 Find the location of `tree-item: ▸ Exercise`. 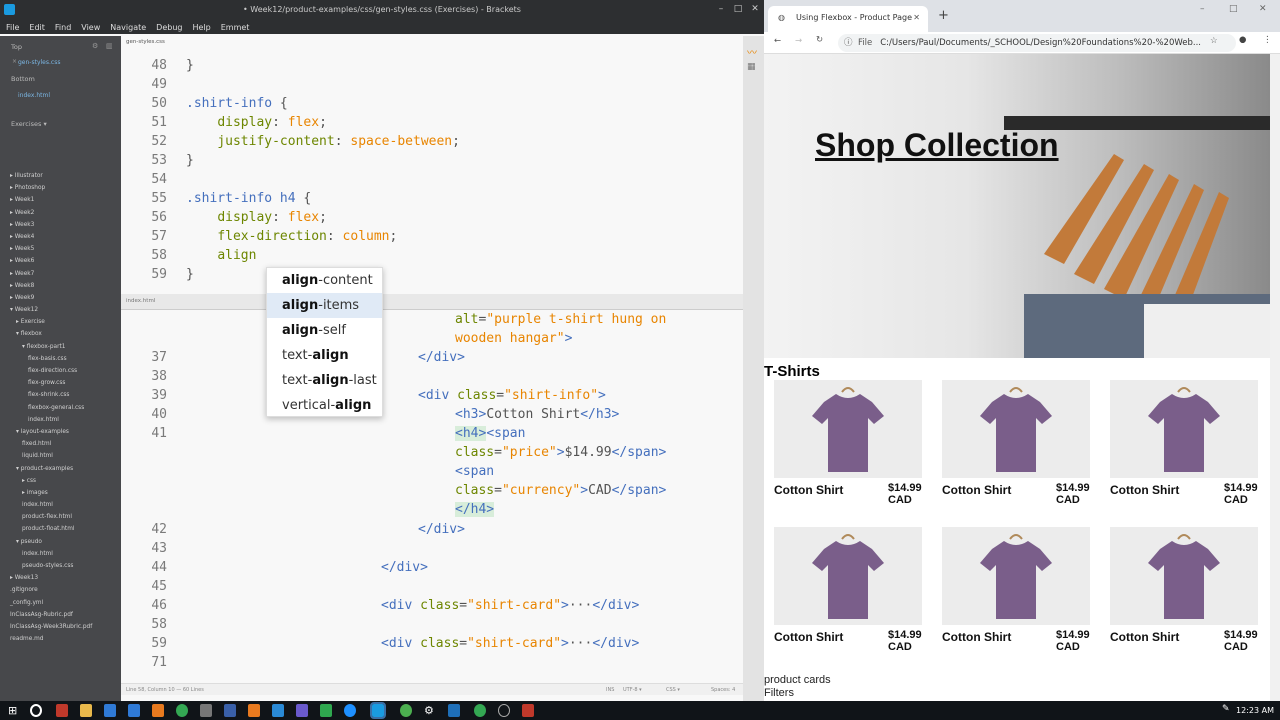

tree-item: ▸ Exercise is located at coordinates (60, 322).